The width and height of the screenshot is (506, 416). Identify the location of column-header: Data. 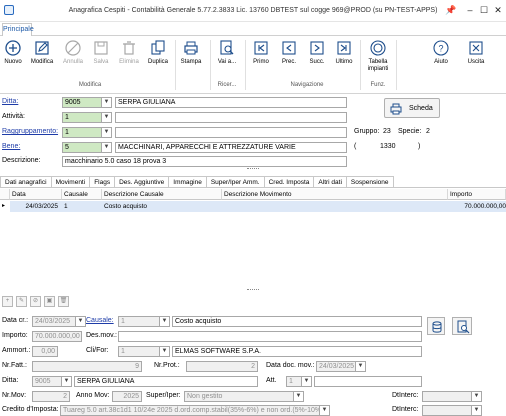
(36, 194).